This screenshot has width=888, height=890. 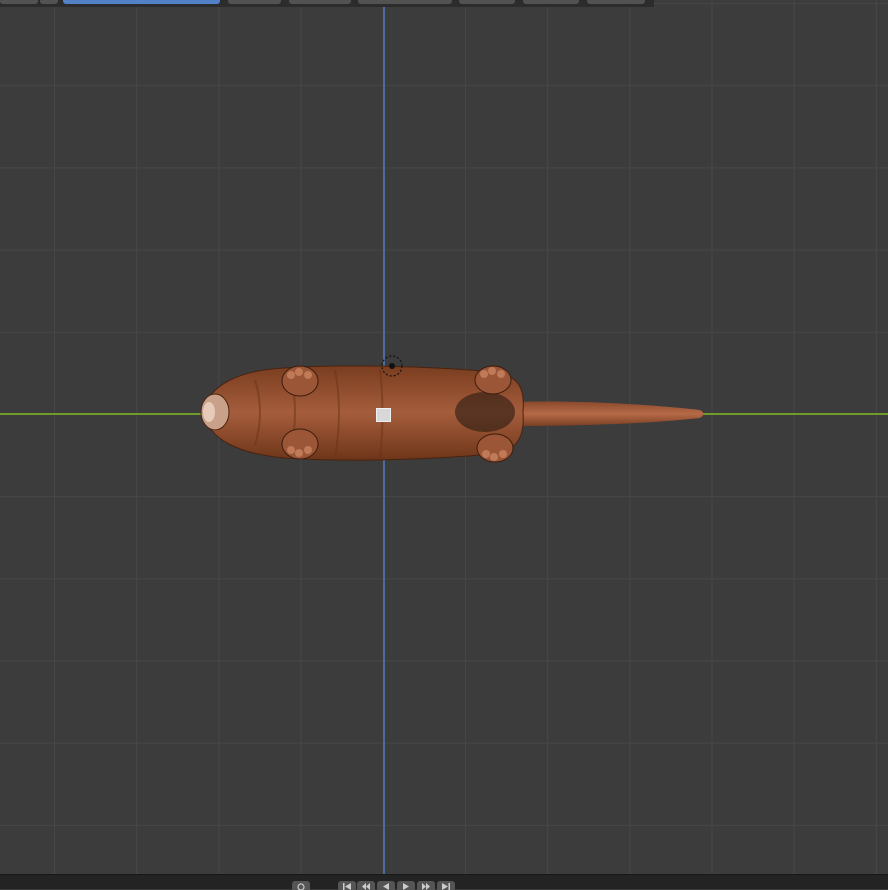 I want to click on header-mode-select, so click(x=19, y=2).